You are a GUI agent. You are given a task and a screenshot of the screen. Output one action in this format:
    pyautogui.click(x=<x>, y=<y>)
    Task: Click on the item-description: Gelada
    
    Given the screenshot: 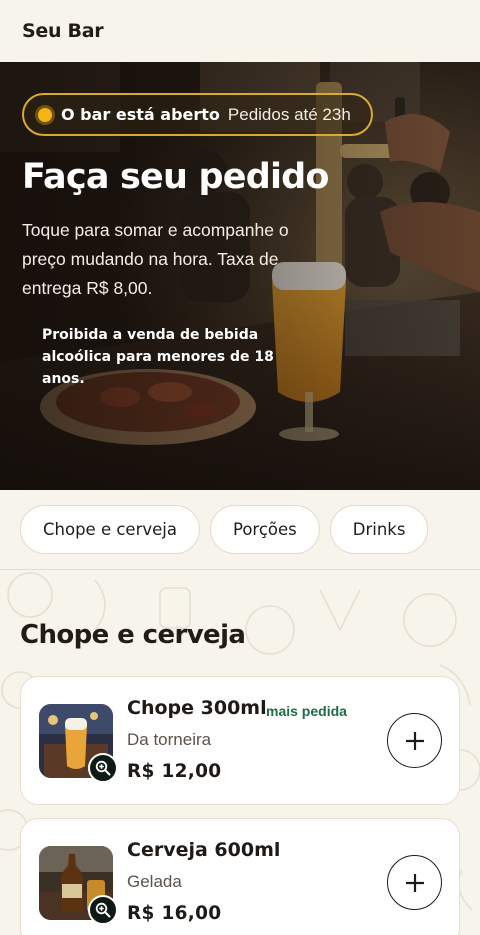 What is the action you would take?
    pyautogui.click(x=154, y=881)
    